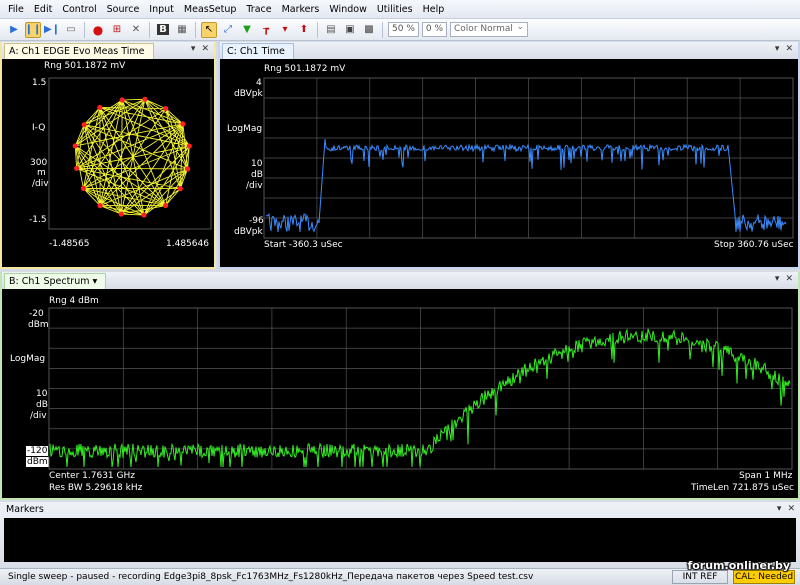 Image resolution: width=800 pixels, height=585 pixels. What do you see at coordinates (395, 9) in the screenshot?
I see `menu-utilities: Utilities` at bounding box center [395, 9].